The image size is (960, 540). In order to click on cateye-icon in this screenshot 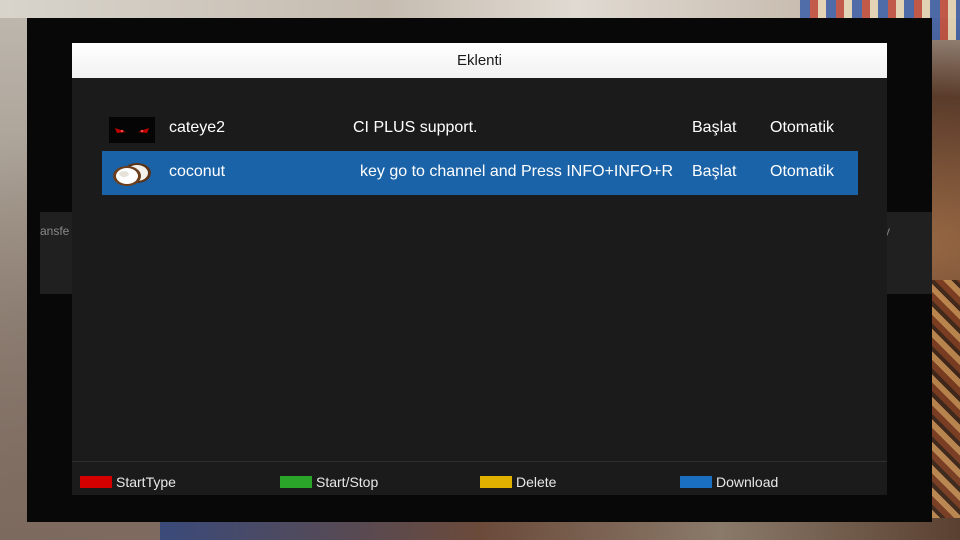, I will do `click(132, 130)`.